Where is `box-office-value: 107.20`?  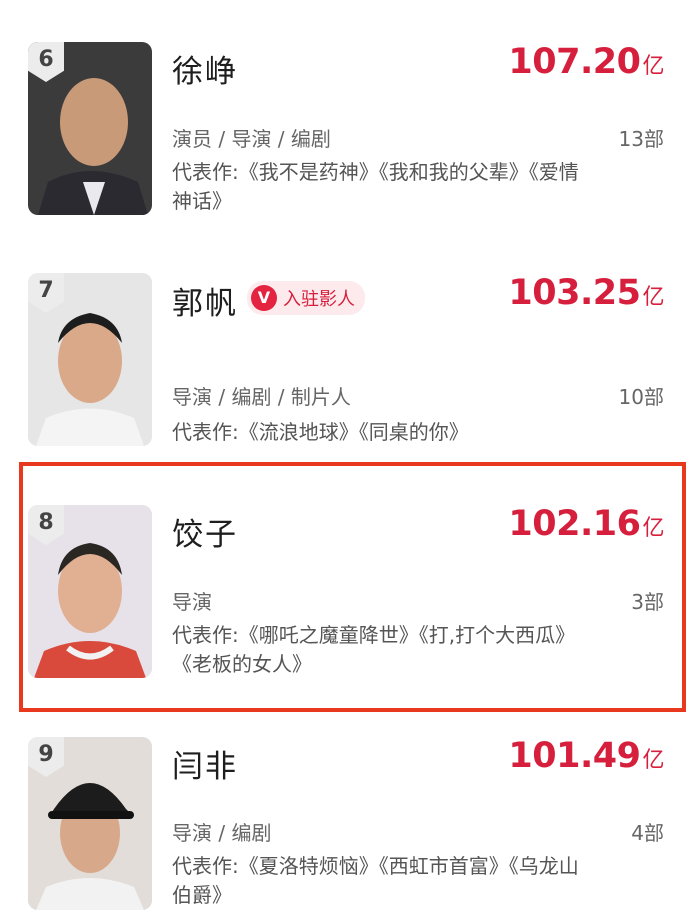 box-office-value: 107.20 is located at coordinates (574, 62).